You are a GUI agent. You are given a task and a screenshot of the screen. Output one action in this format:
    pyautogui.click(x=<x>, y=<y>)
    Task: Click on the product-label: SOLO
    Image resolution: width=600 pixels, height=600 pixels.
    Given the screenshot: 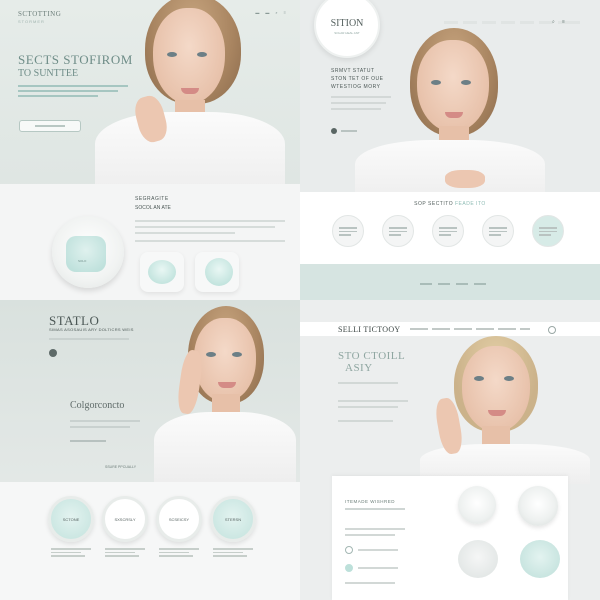 What is the action you would take?
    pyautogui.click(x=82, y=261)
    